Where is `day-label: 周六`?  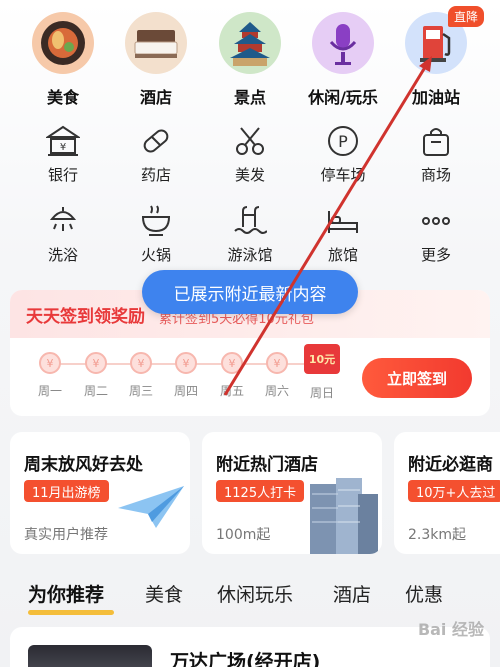 day-label: 周六 is located at coordinates (276, 391).